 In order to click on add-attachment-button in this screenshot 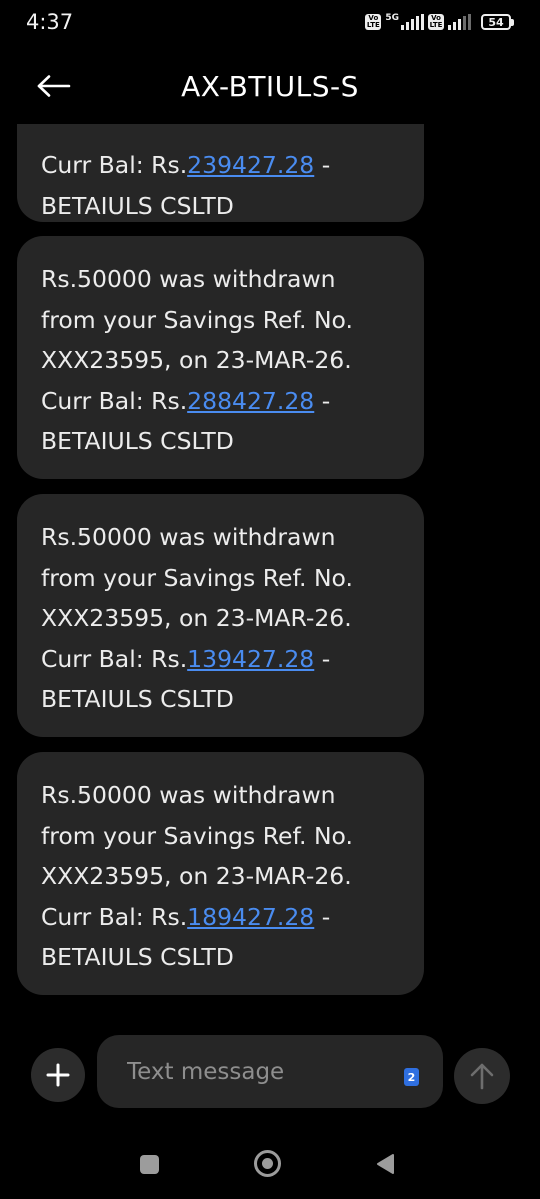, I will do `click(58, 1075)`.